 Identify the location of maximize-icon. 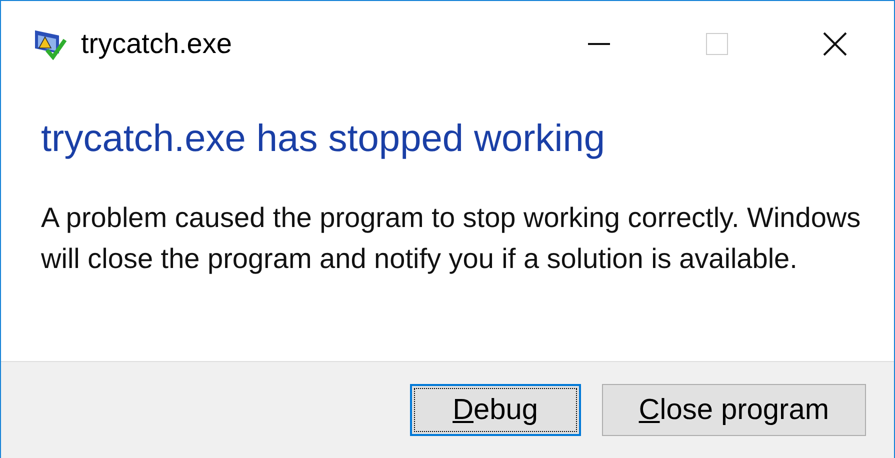
(717, 44).